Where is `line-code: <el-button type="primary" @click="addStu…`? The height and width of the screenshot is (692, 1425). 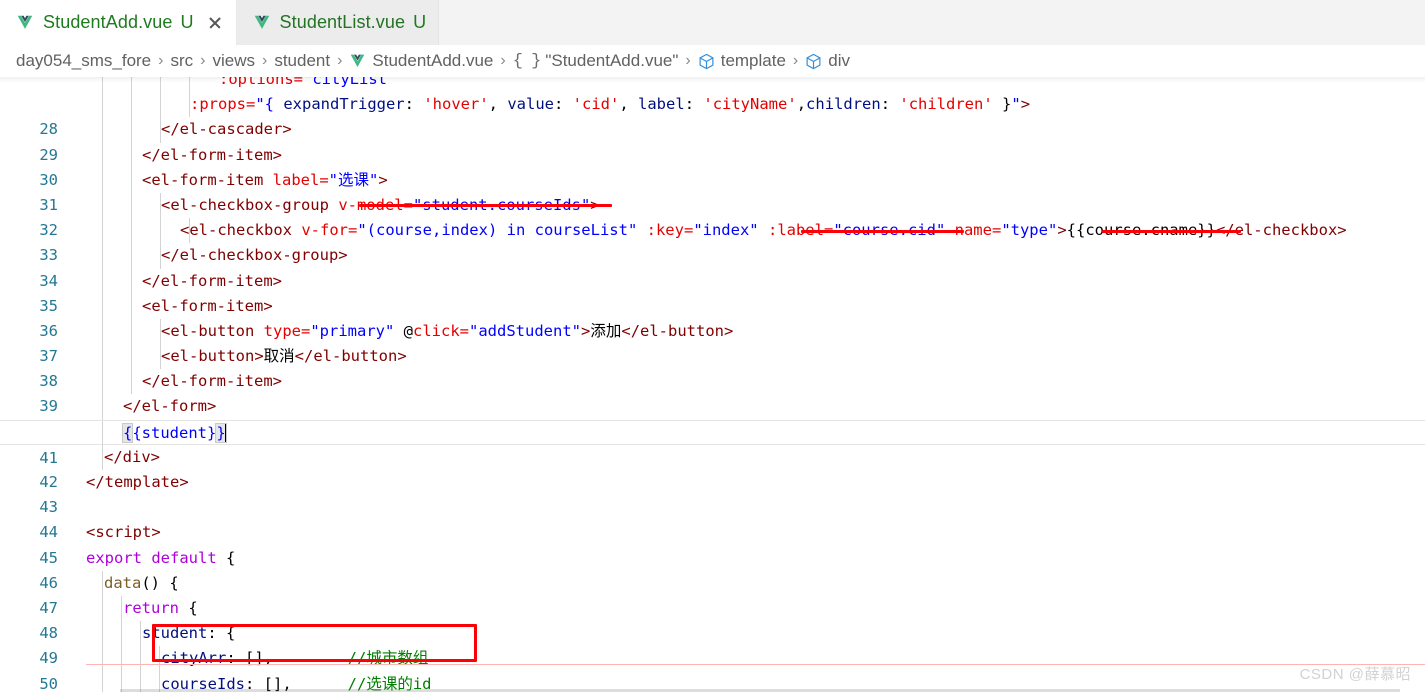
line-code: <el-button type="primary" @click="addStu… is located at coordinates (447, 330).